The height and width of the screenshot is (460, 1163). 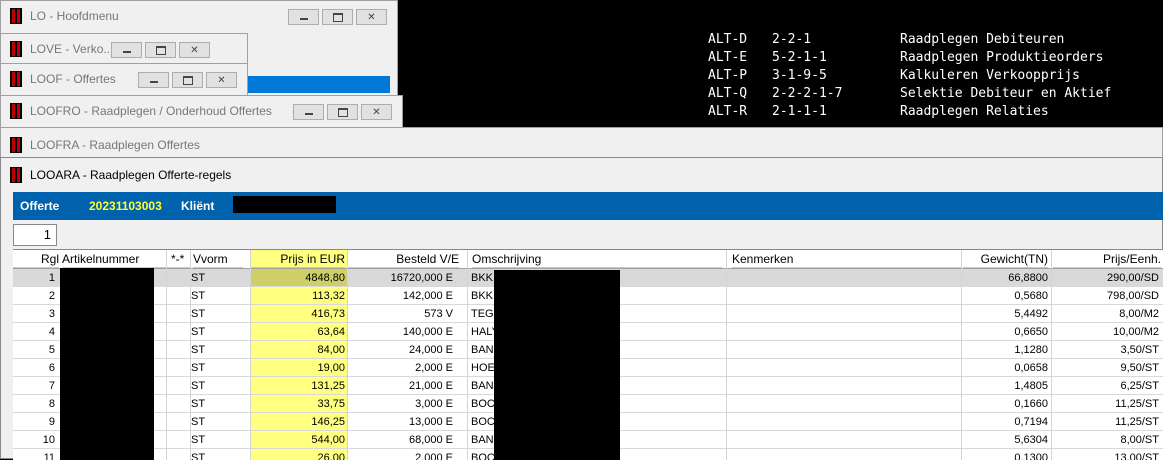 I want to click on cell-prijs-eenh: 3,50/ST, so click(x=1139, y=350).